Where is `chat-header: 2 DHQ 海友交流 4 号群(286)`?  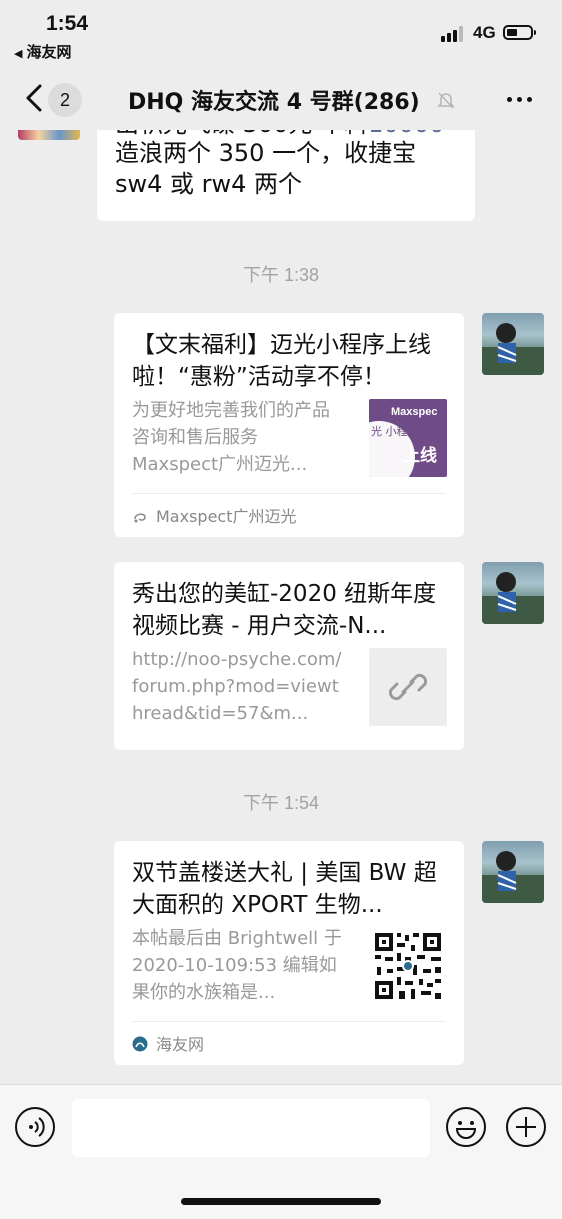
chat-header: 2 DHQ 海友交流 4 号群(286) is located at coordinates (281, 99).